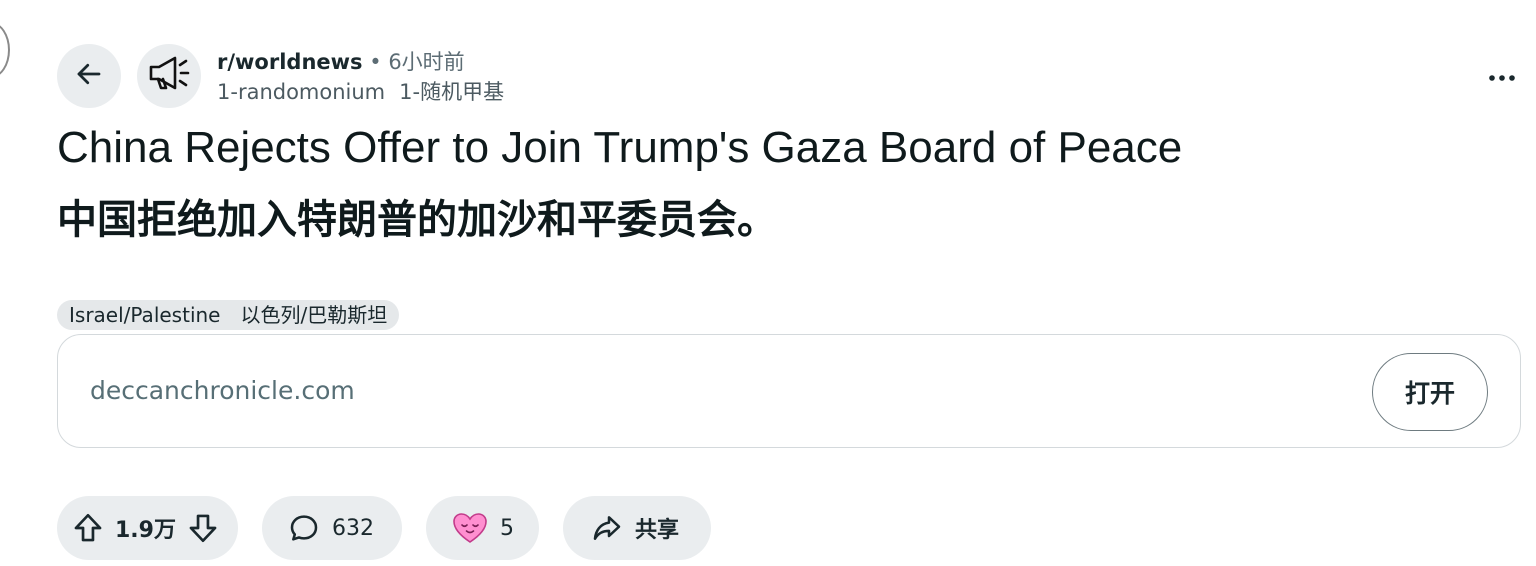 This screenshot has width=1536, height=566. What do you see at coordinates (607, 528) in the screenshot?
I see `share-arrow-icon` at bounding box center [607, 528].